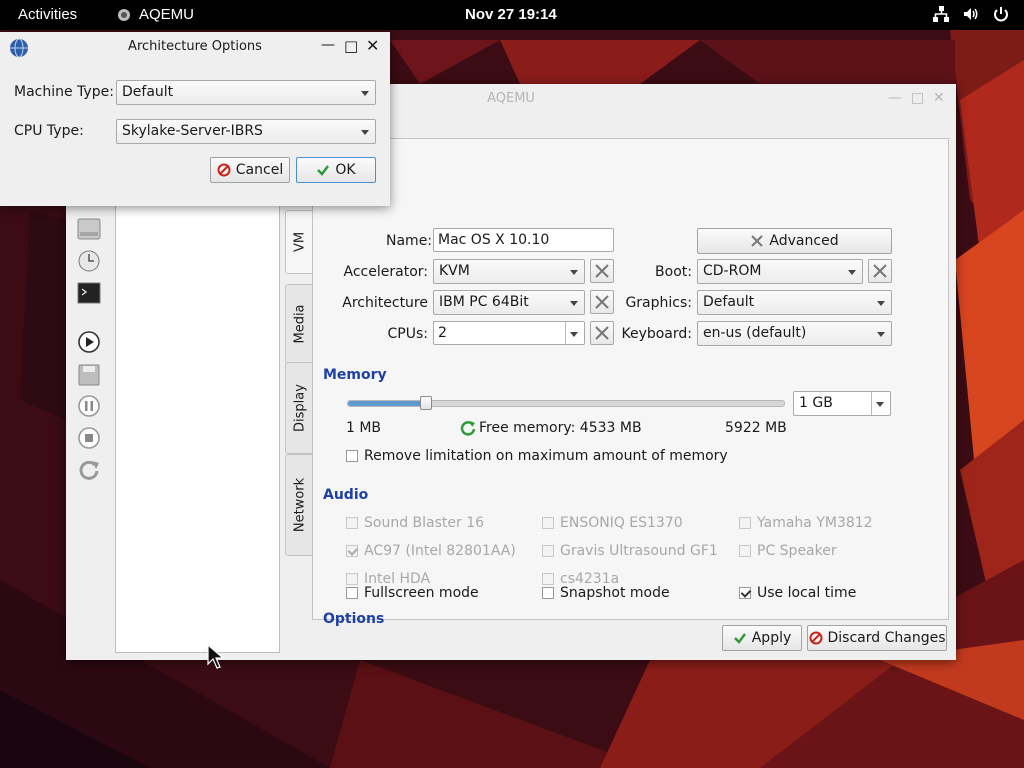 Image resolution: width=1024 pixels, height=768 pixels. What do you see at coordinates (300, 408) in the screenshot?
I see `tab-display: Display` at bounding box center [300, 408].